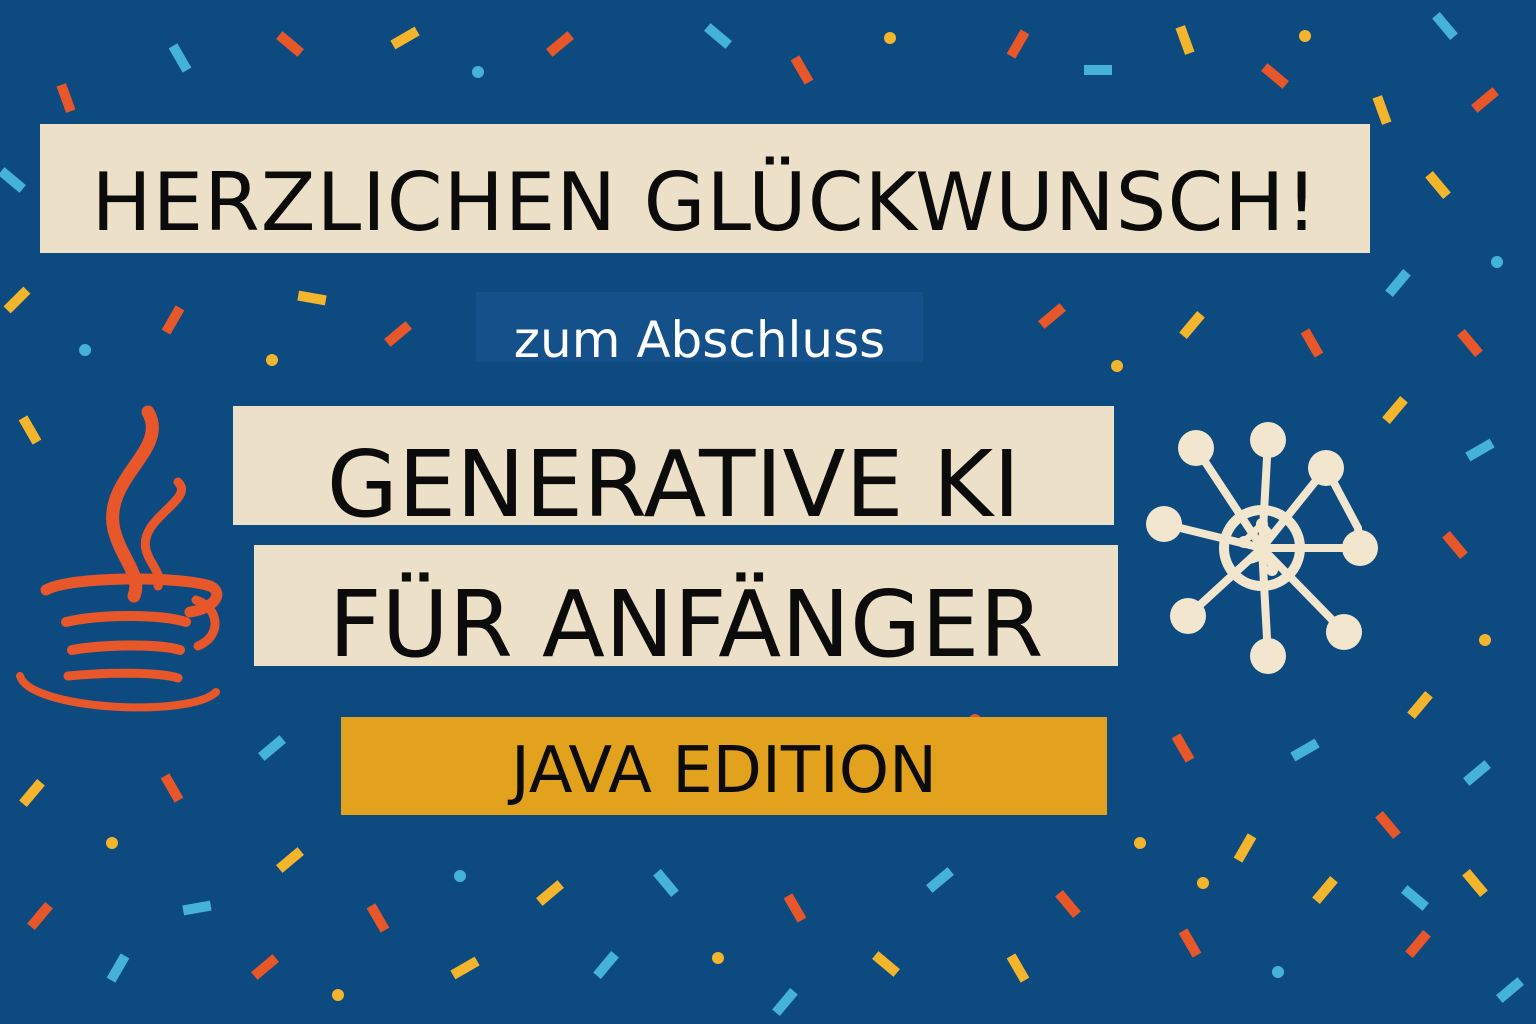 This screenshot has width=1536, height=1024. What do you see at coordinates (686, 624) in the screenshot?
I see `course-title-line2: FÜR ANFÄNGER` at bounding box center [686, 624].